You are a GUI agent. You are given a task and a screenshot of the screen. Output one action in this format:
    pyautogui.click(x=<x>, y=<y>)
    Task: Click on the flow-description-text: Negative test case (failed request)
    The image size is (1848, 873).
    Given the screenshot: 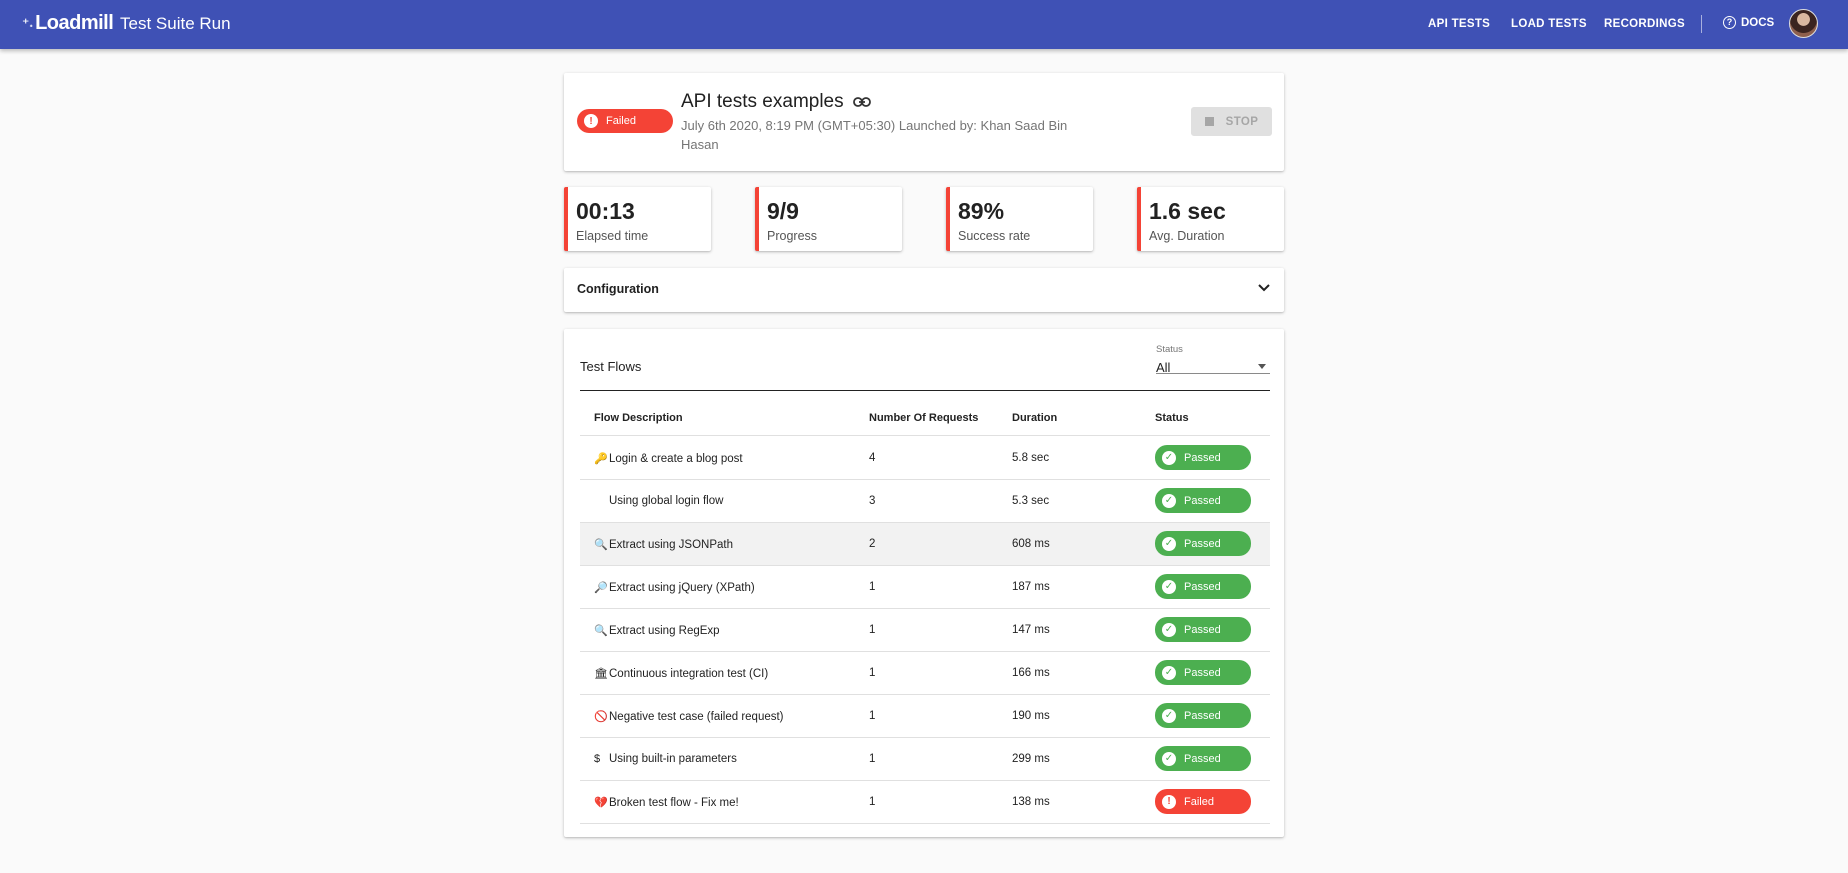 What is the action you would take?
    pyautogui.click(x=696, y=717)
    